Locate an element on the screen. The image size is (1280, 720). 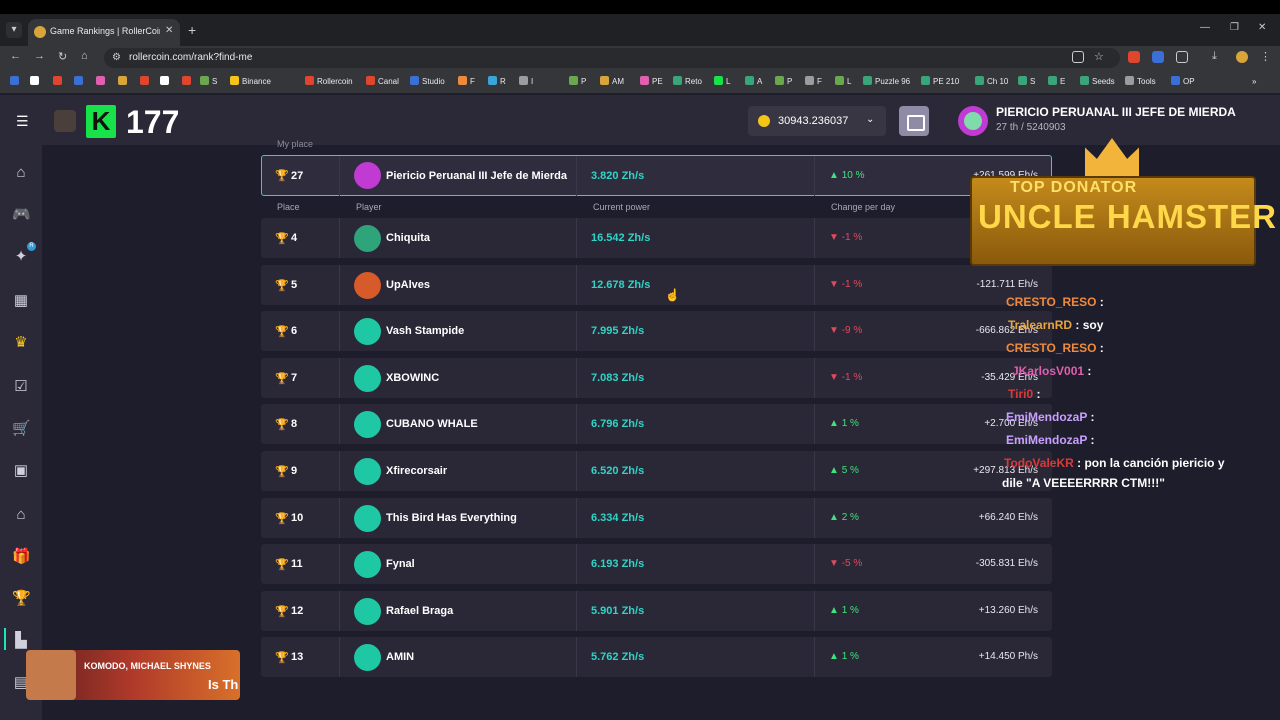
bookmark-item: AM is located at coordinates (612, 82).